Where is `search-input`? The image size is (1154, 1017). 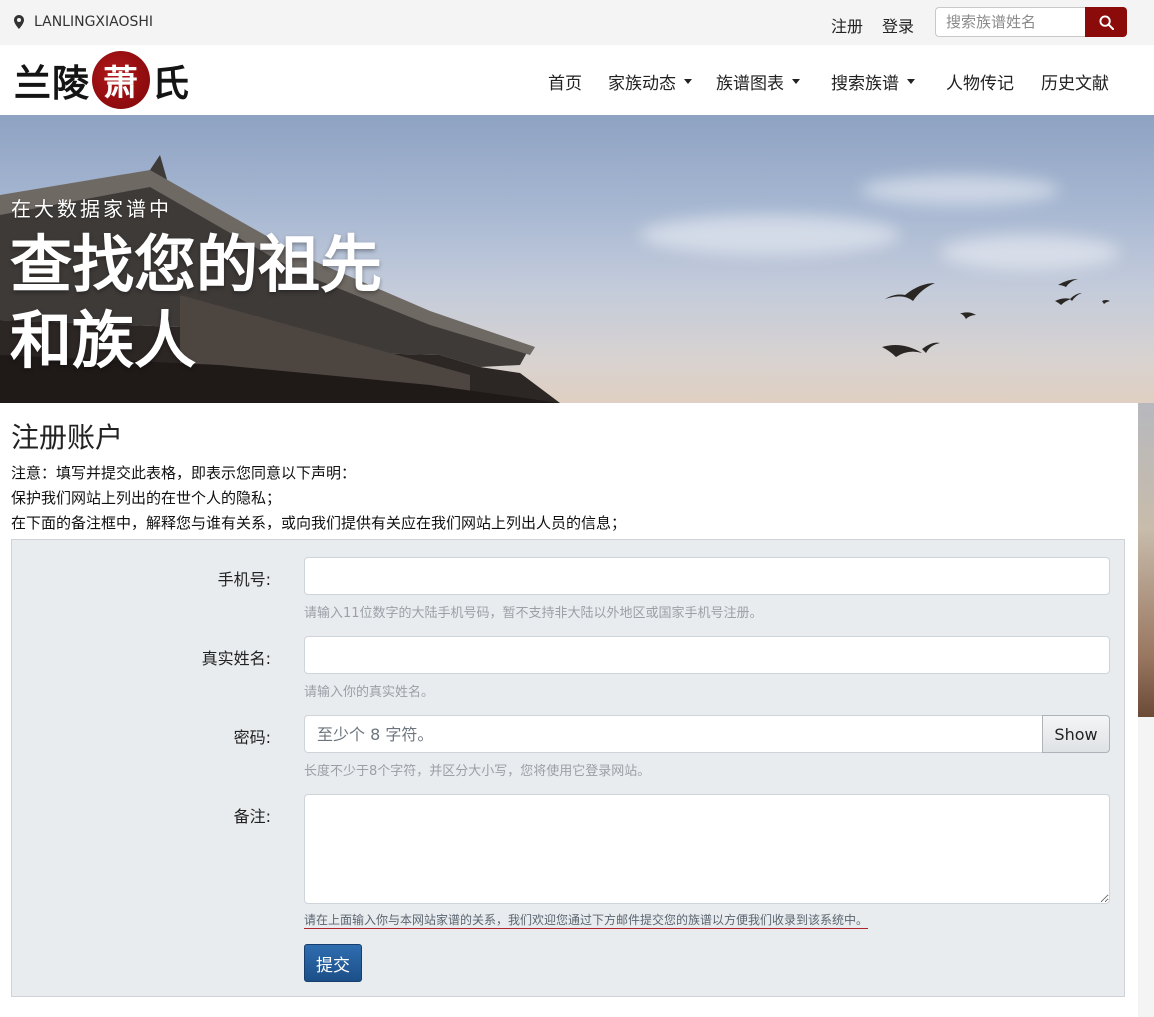
search-input is located at coordinates (1010, 22).